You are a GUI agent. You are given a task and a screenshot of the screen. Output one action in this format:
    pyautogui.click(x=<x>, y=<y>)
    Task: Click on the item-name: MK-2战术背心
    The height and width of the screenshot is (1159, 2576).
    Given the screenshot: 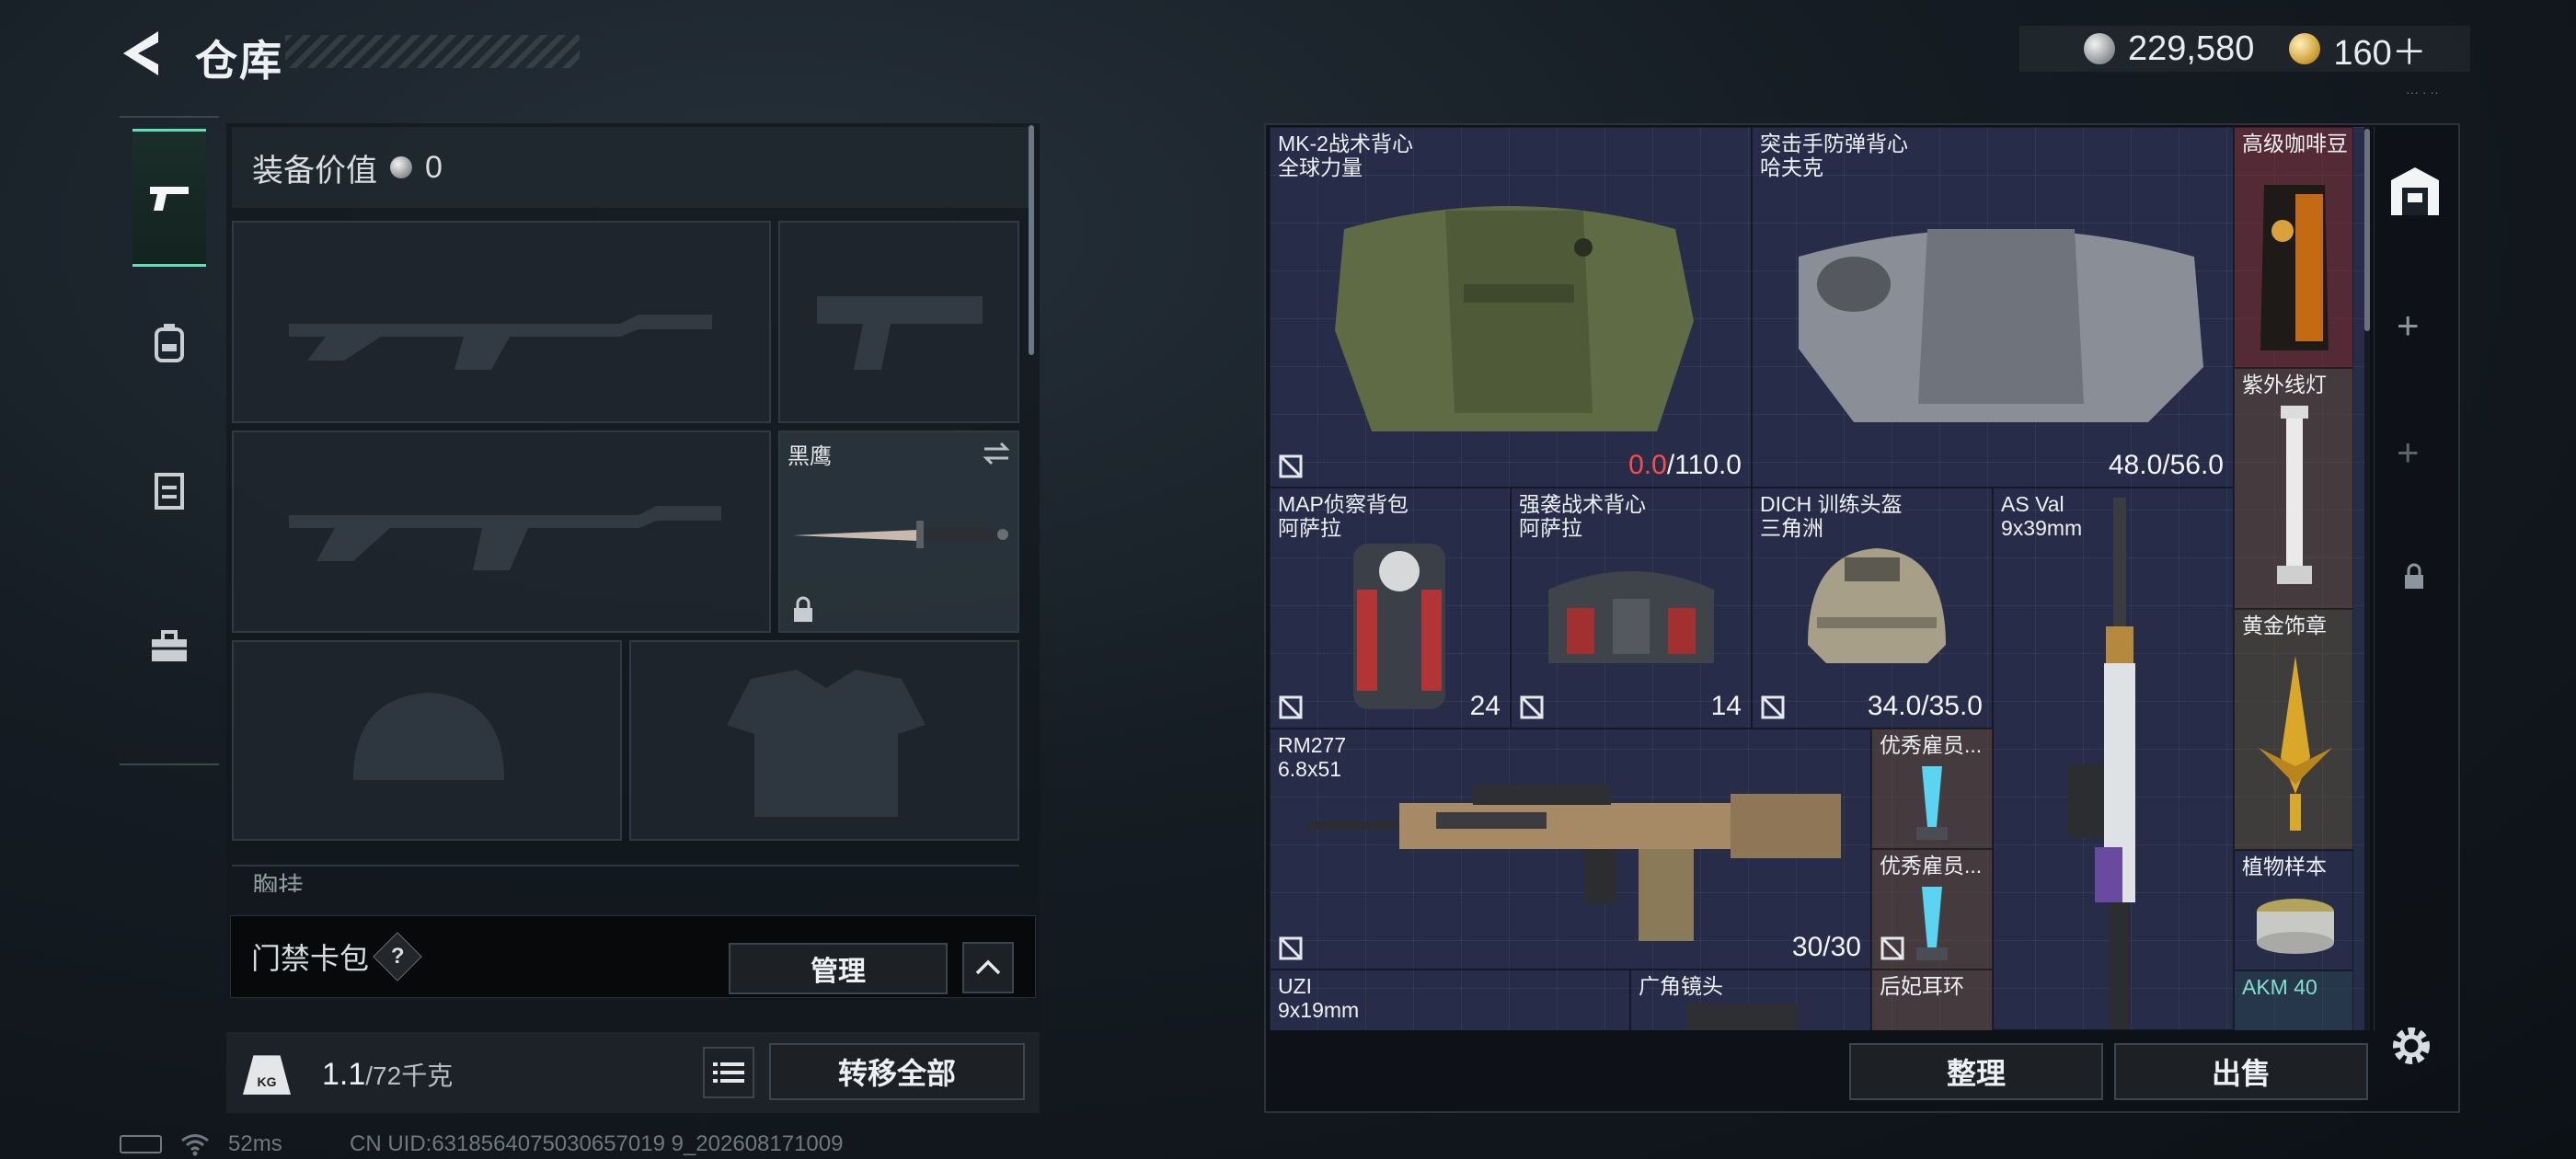 What is the action you would take?
    pyautogui.click(x=1345, y=143)
    